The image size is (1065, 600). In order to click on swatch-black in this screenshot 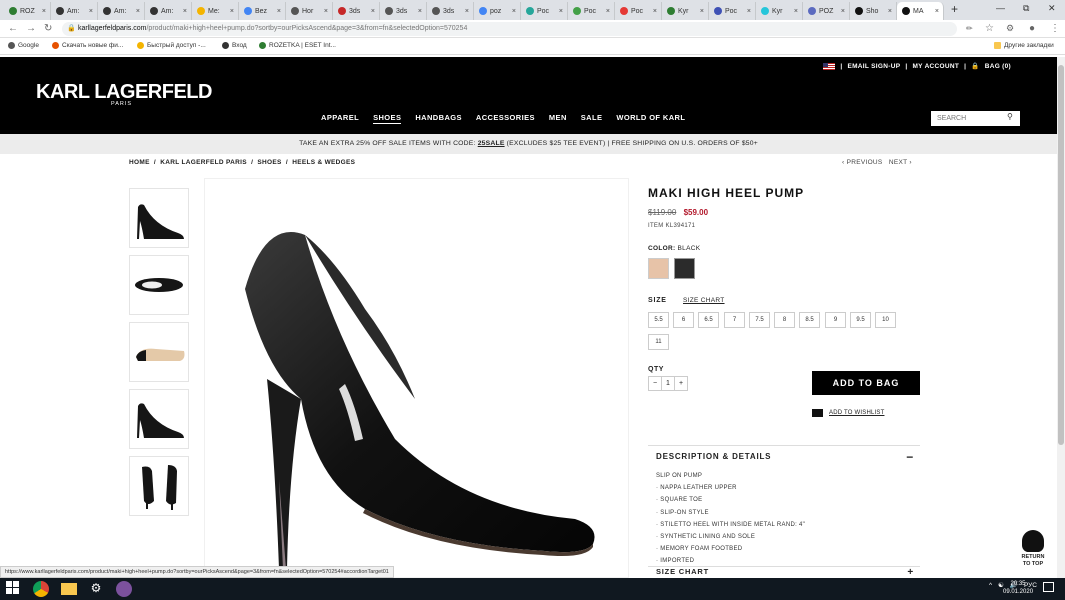, I will do `click(684, 268)`.